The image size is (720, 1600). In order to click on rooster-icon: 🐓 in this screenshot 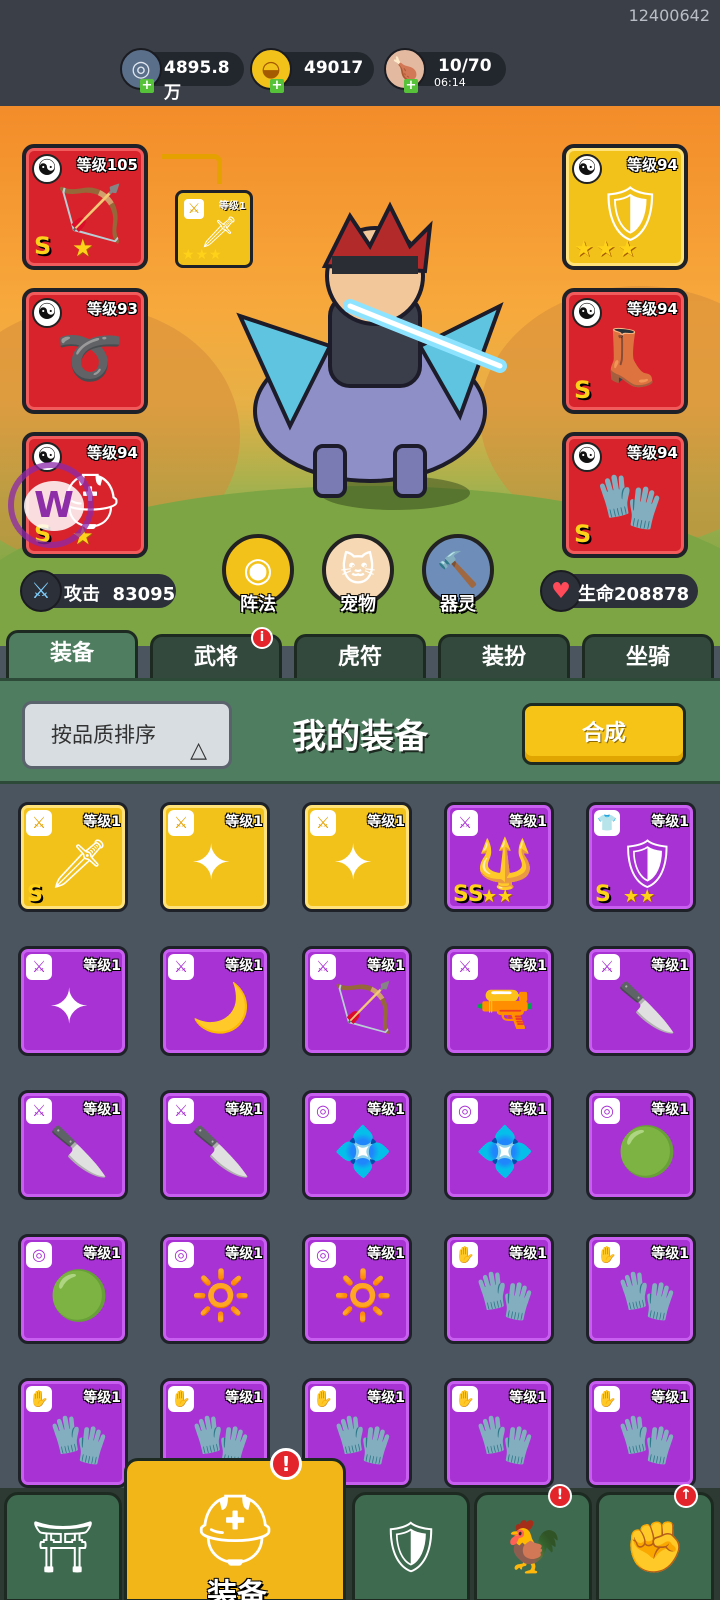, I will do `click(533, 1546)`.